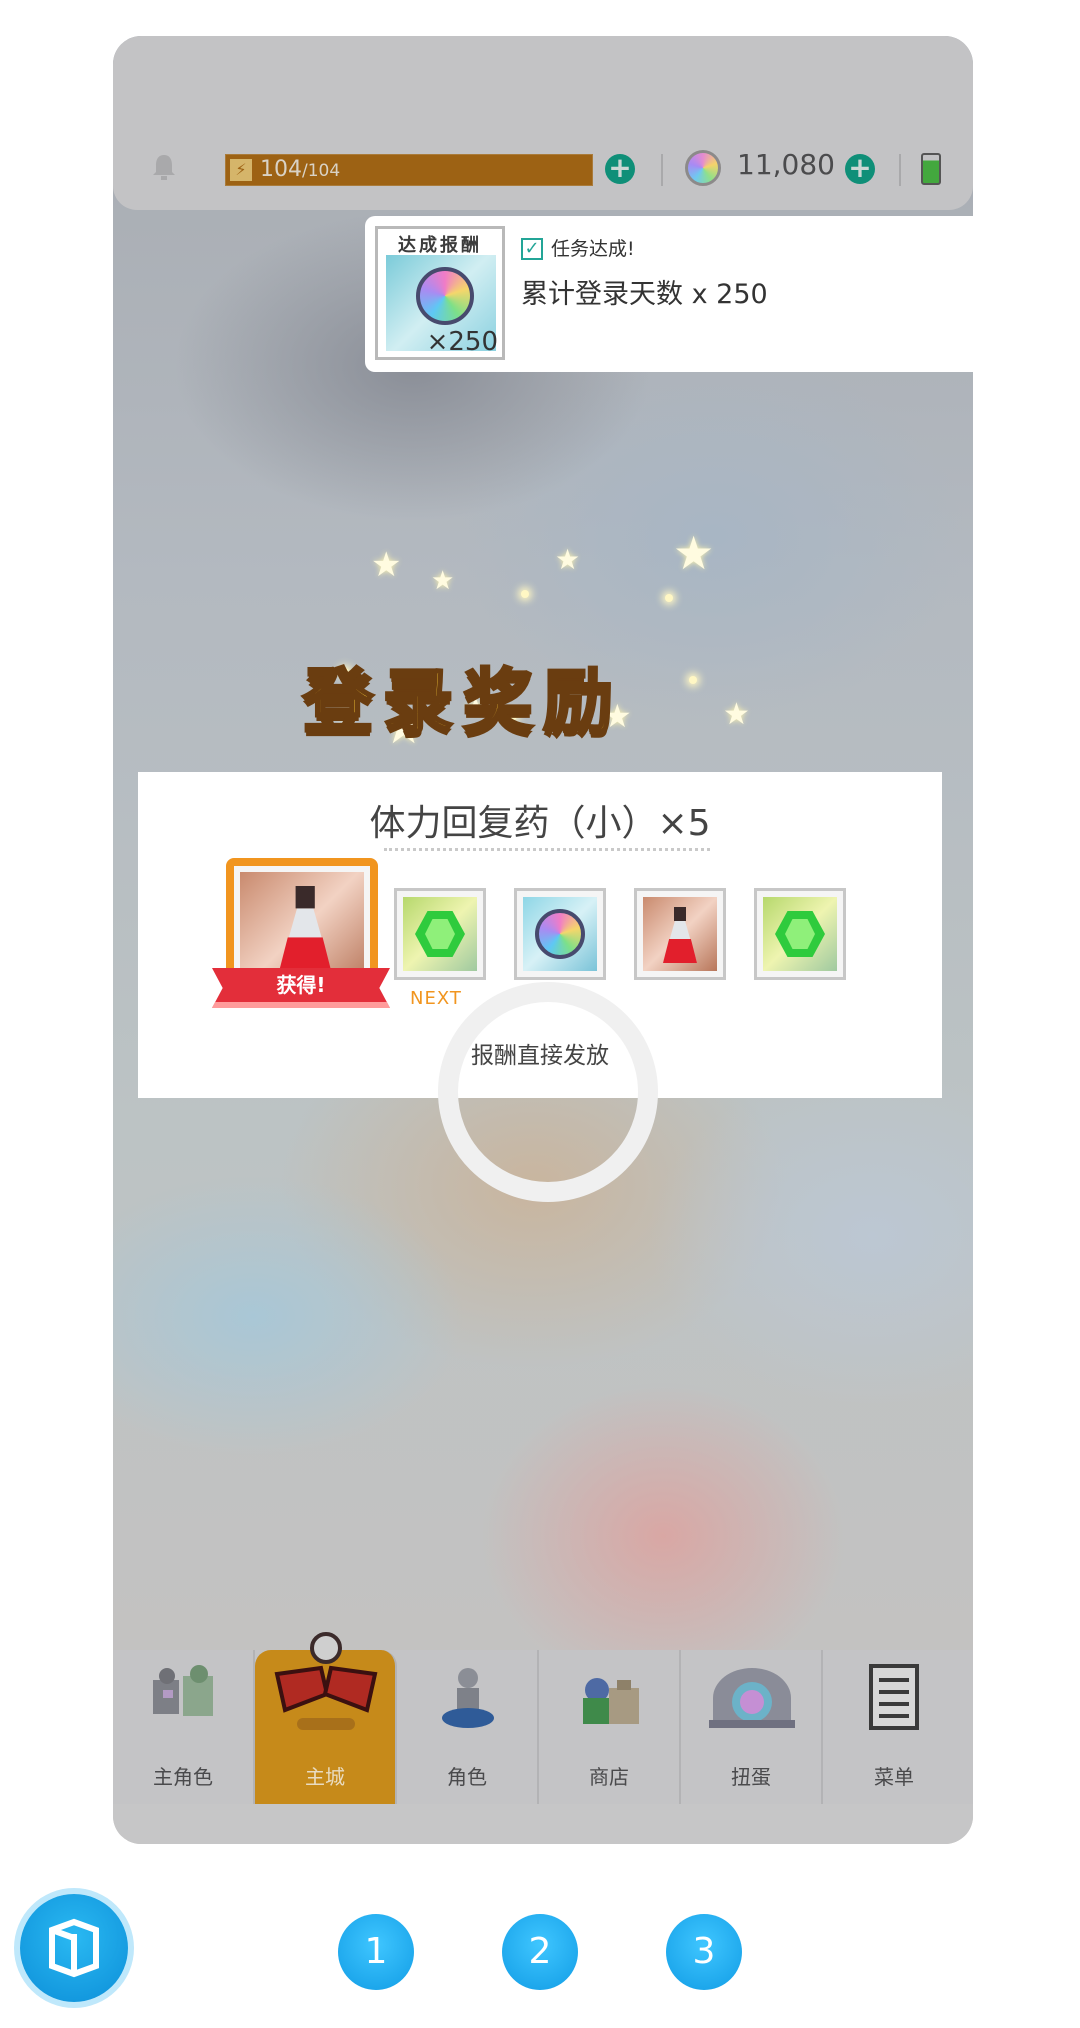  Describe the element at coordinates (548, 1092) in the screenshot. I see `emblem-watermark` at that location.